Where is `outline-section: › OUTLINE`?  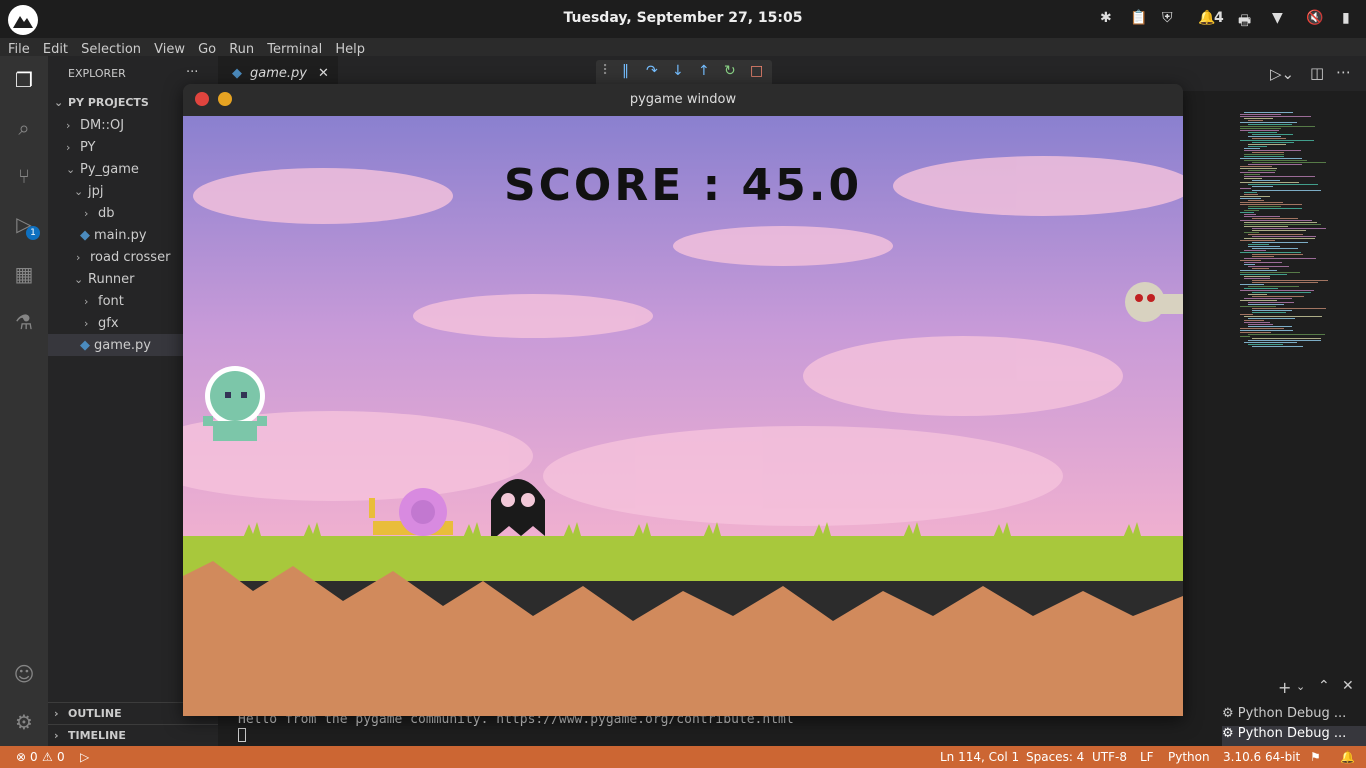
outline-section: › OUTLINE is located at coordinates (88, 713).